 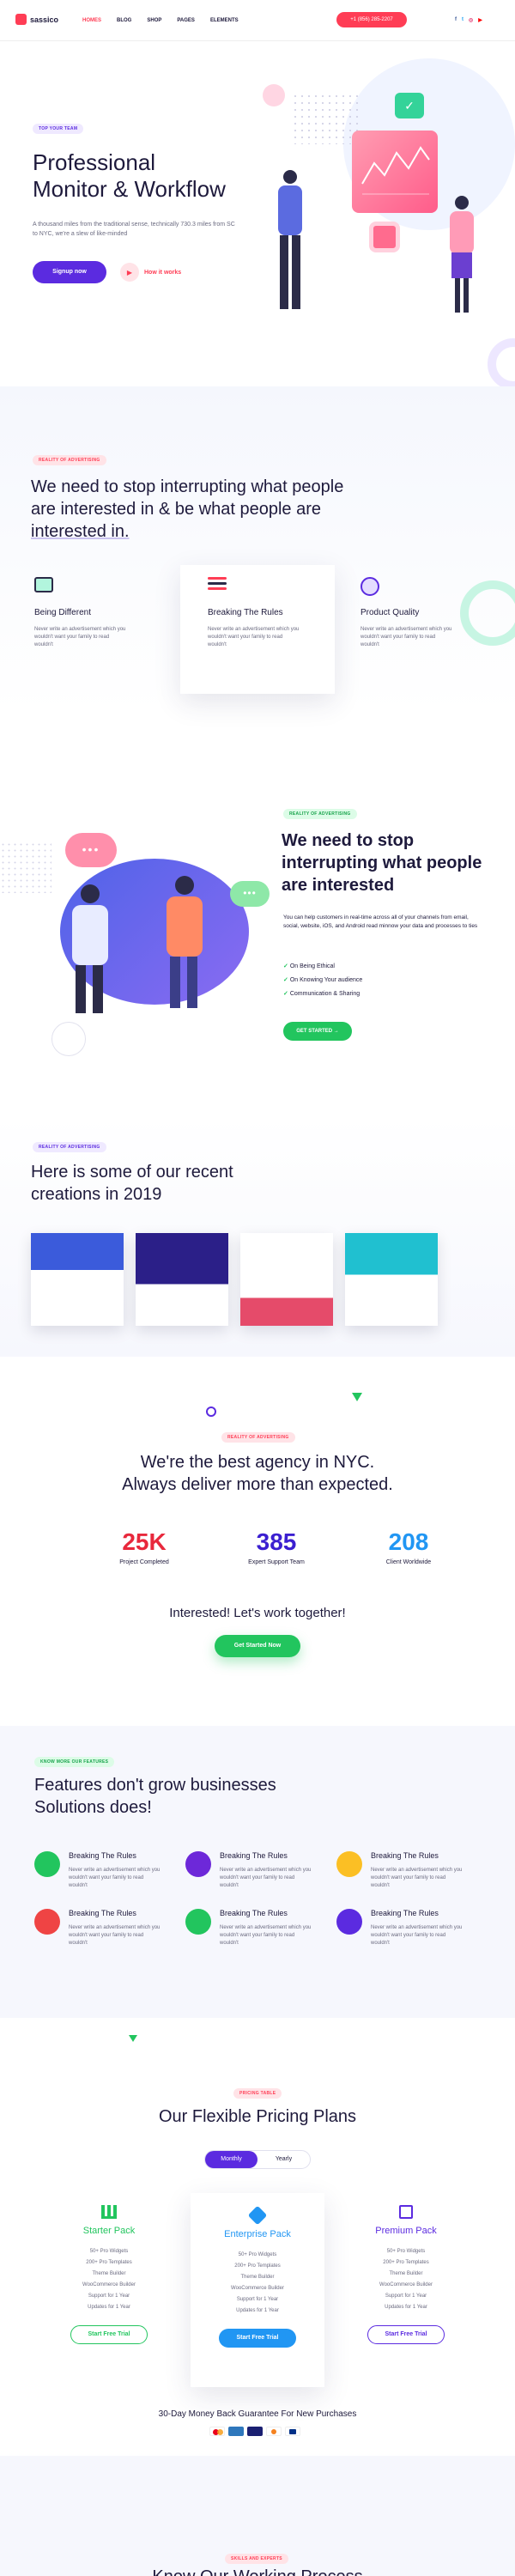 What do you see at coordinates (406, 2212) in the screenshot?
I see `download-icon` at bounding box center [406, 2212].